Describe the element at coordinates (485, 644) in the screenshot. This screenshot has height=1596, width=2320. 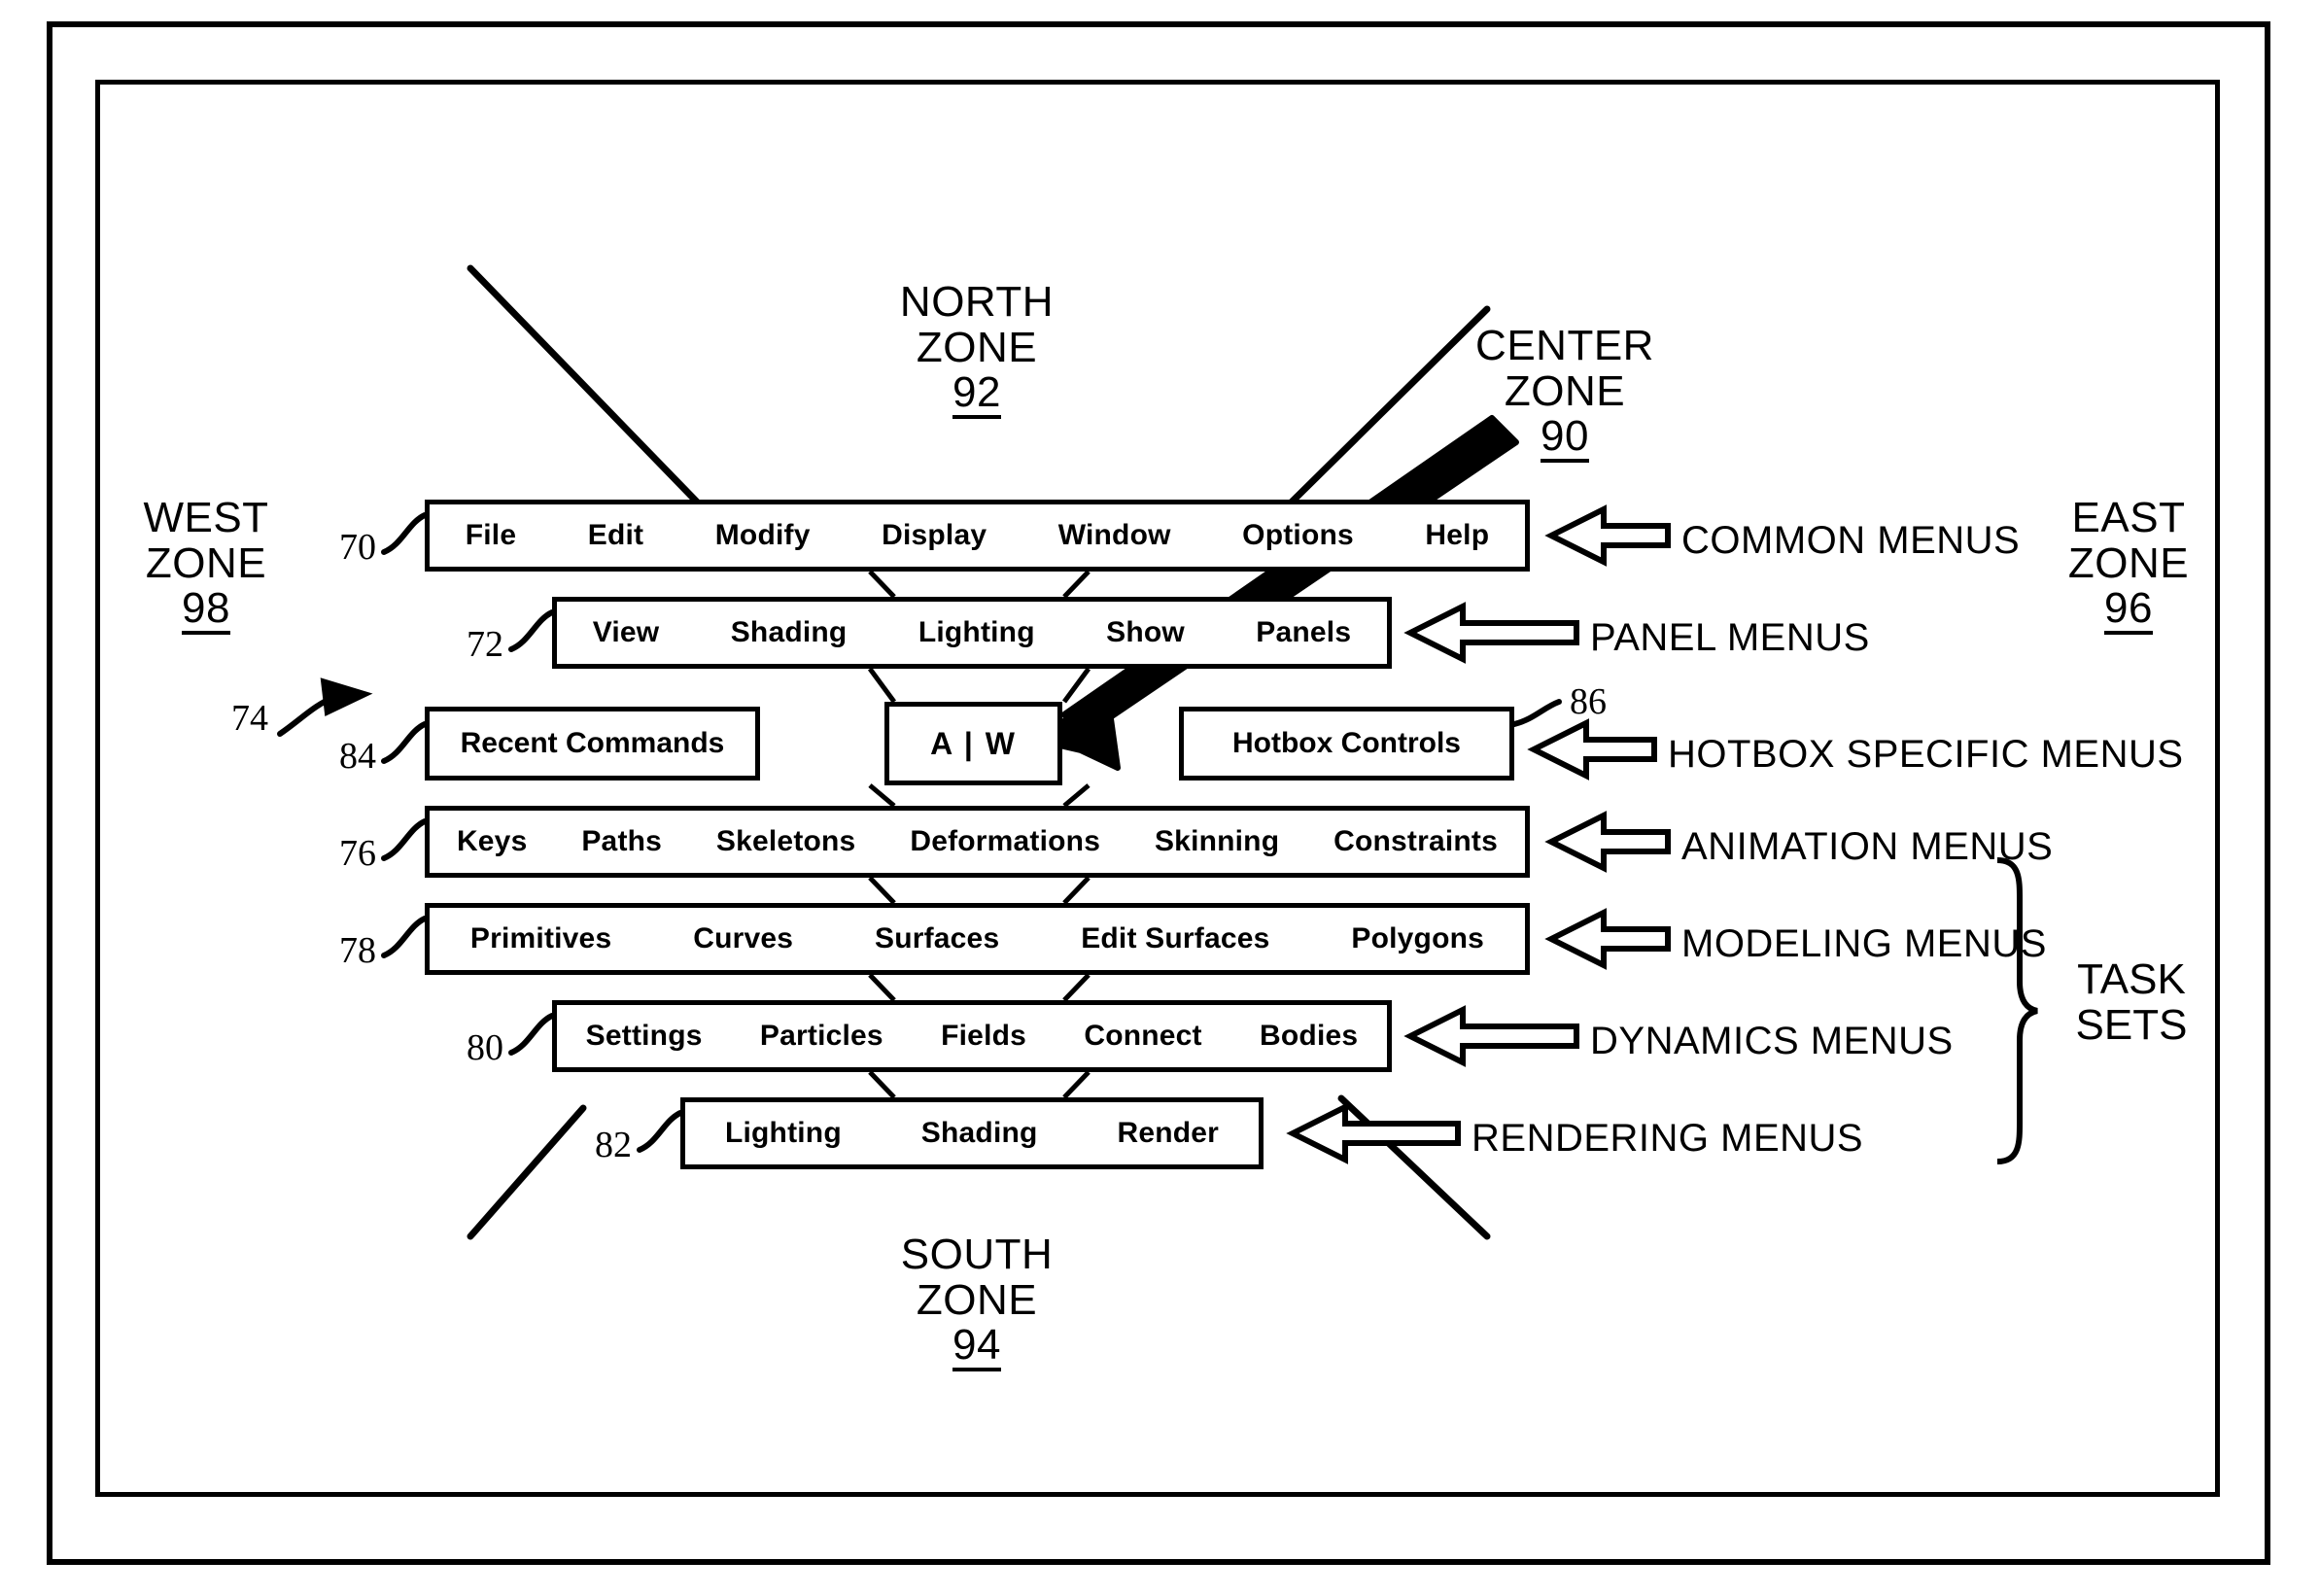
I see `refnum-72: 72` at that location.